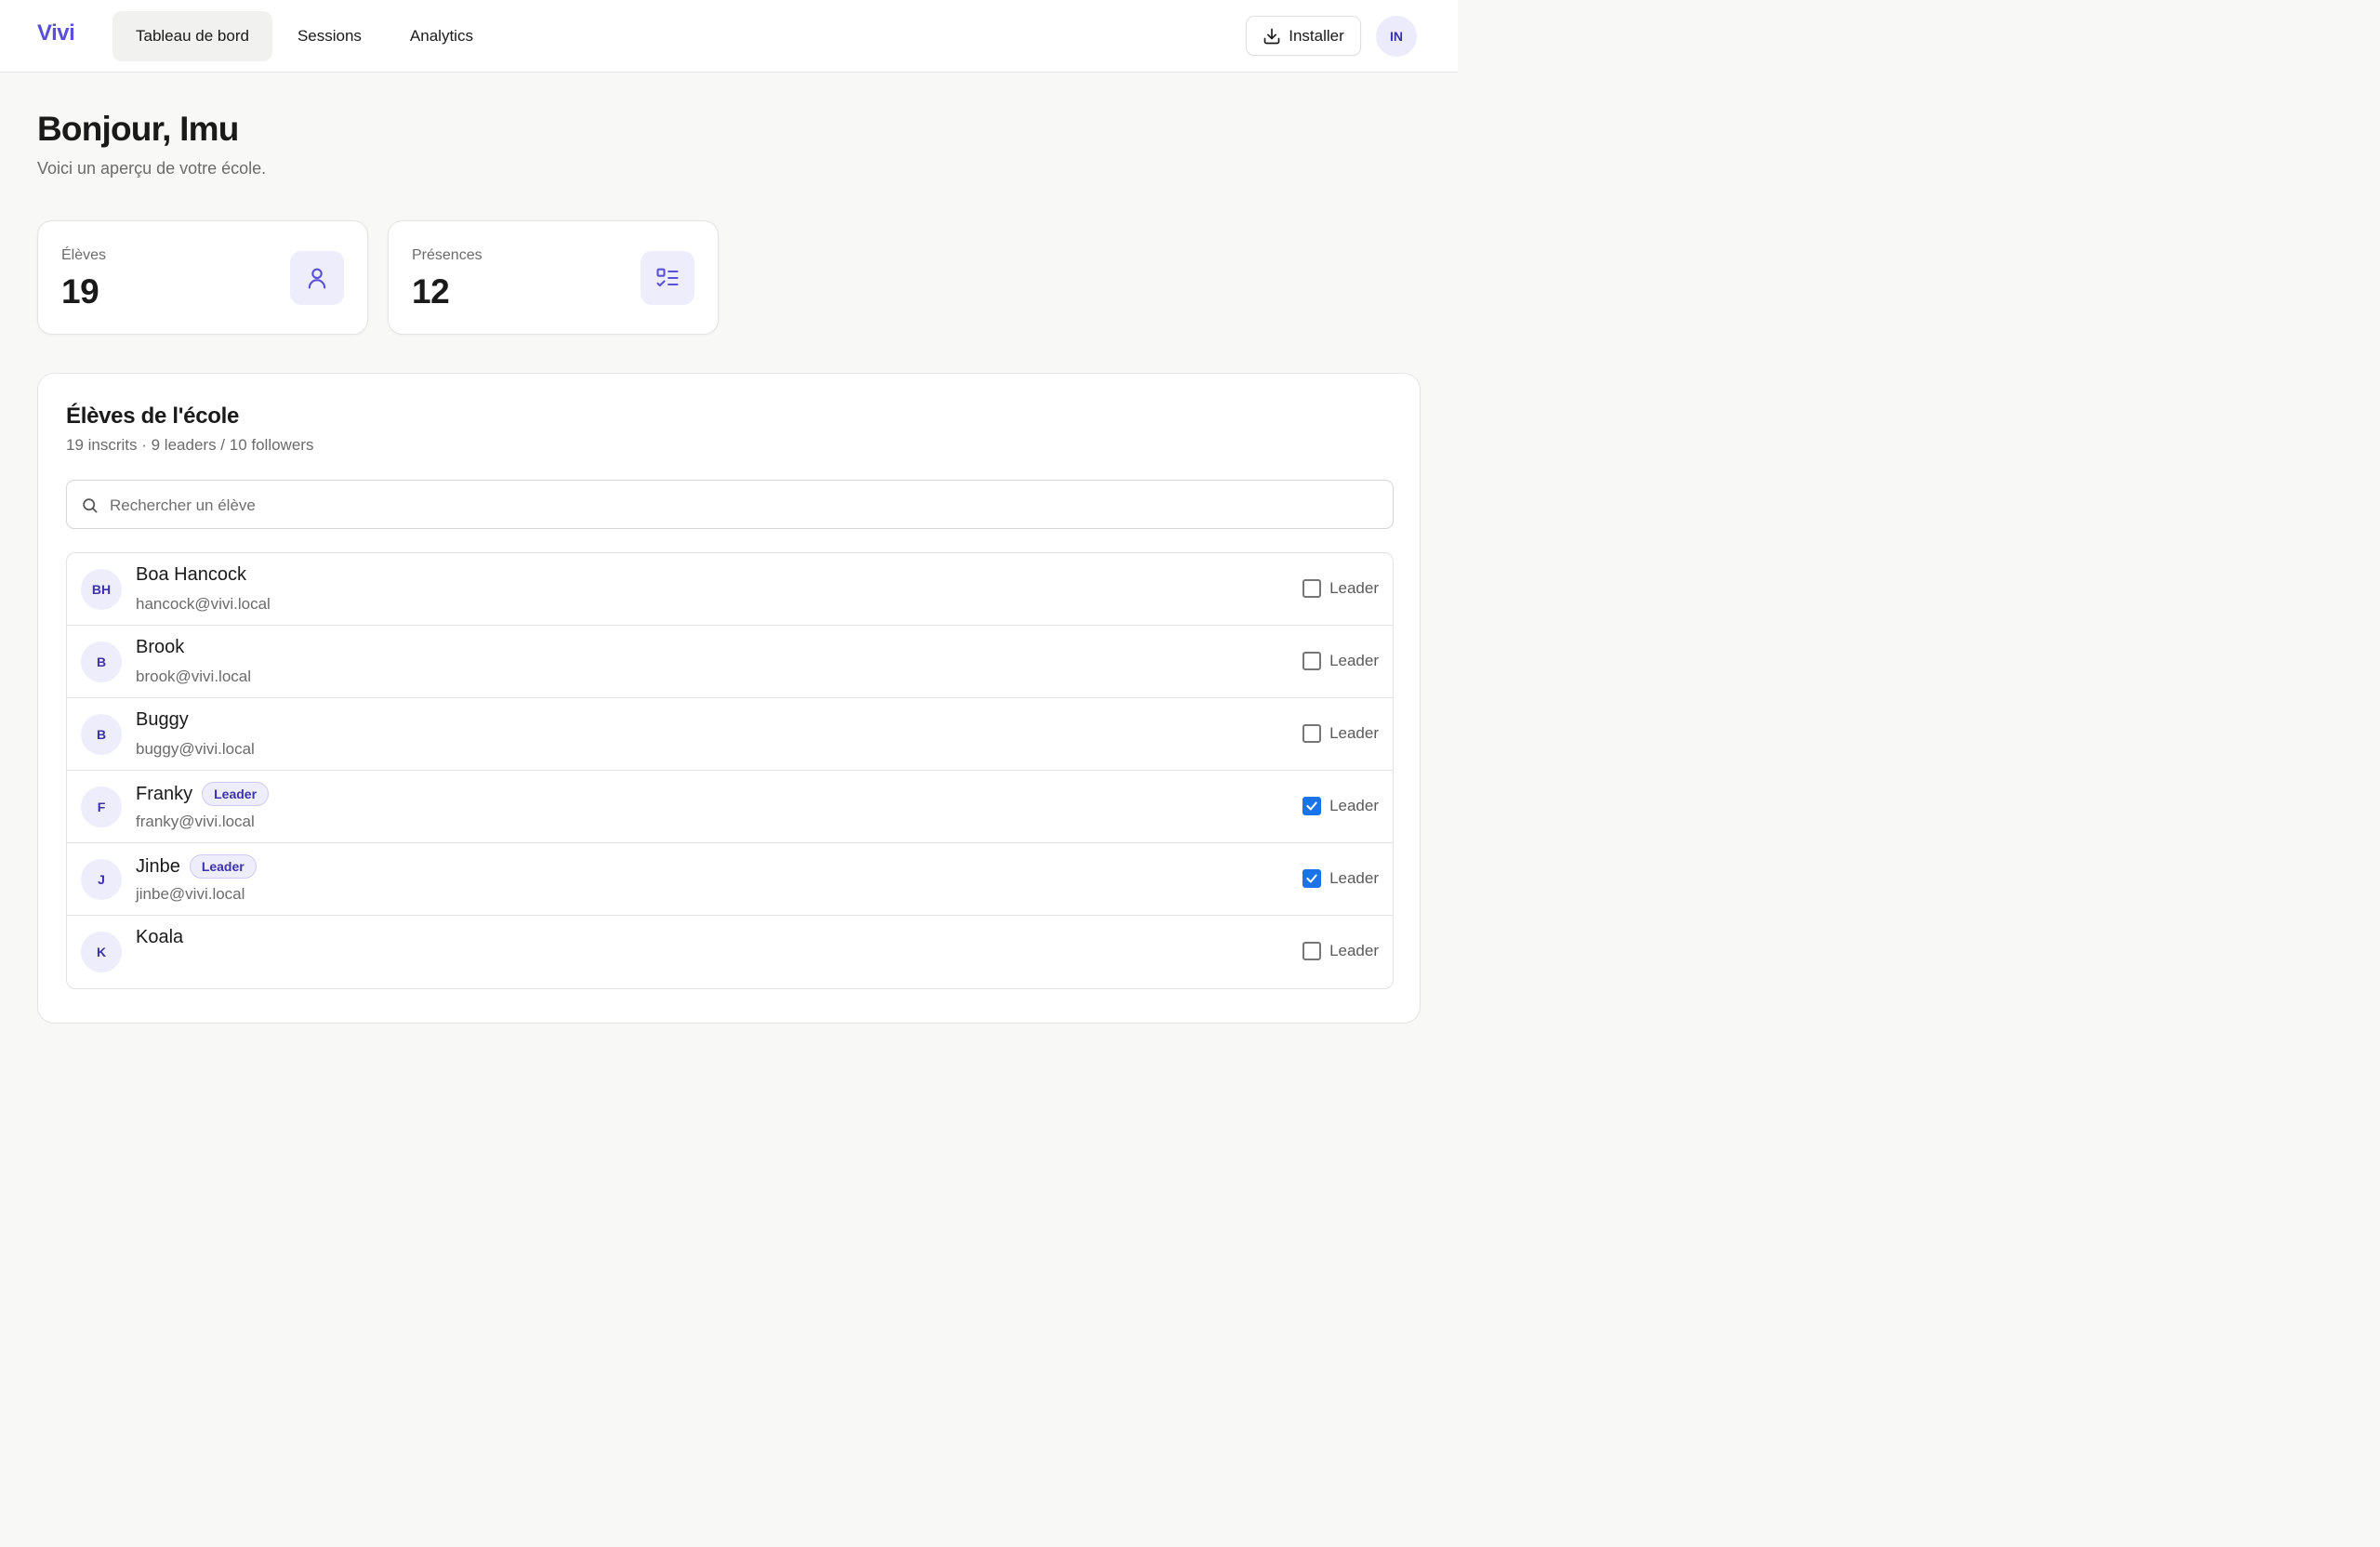 The width and height of the screenshot is (2380, 1547). I want to click on student-name: Franky, so click(164, 793).